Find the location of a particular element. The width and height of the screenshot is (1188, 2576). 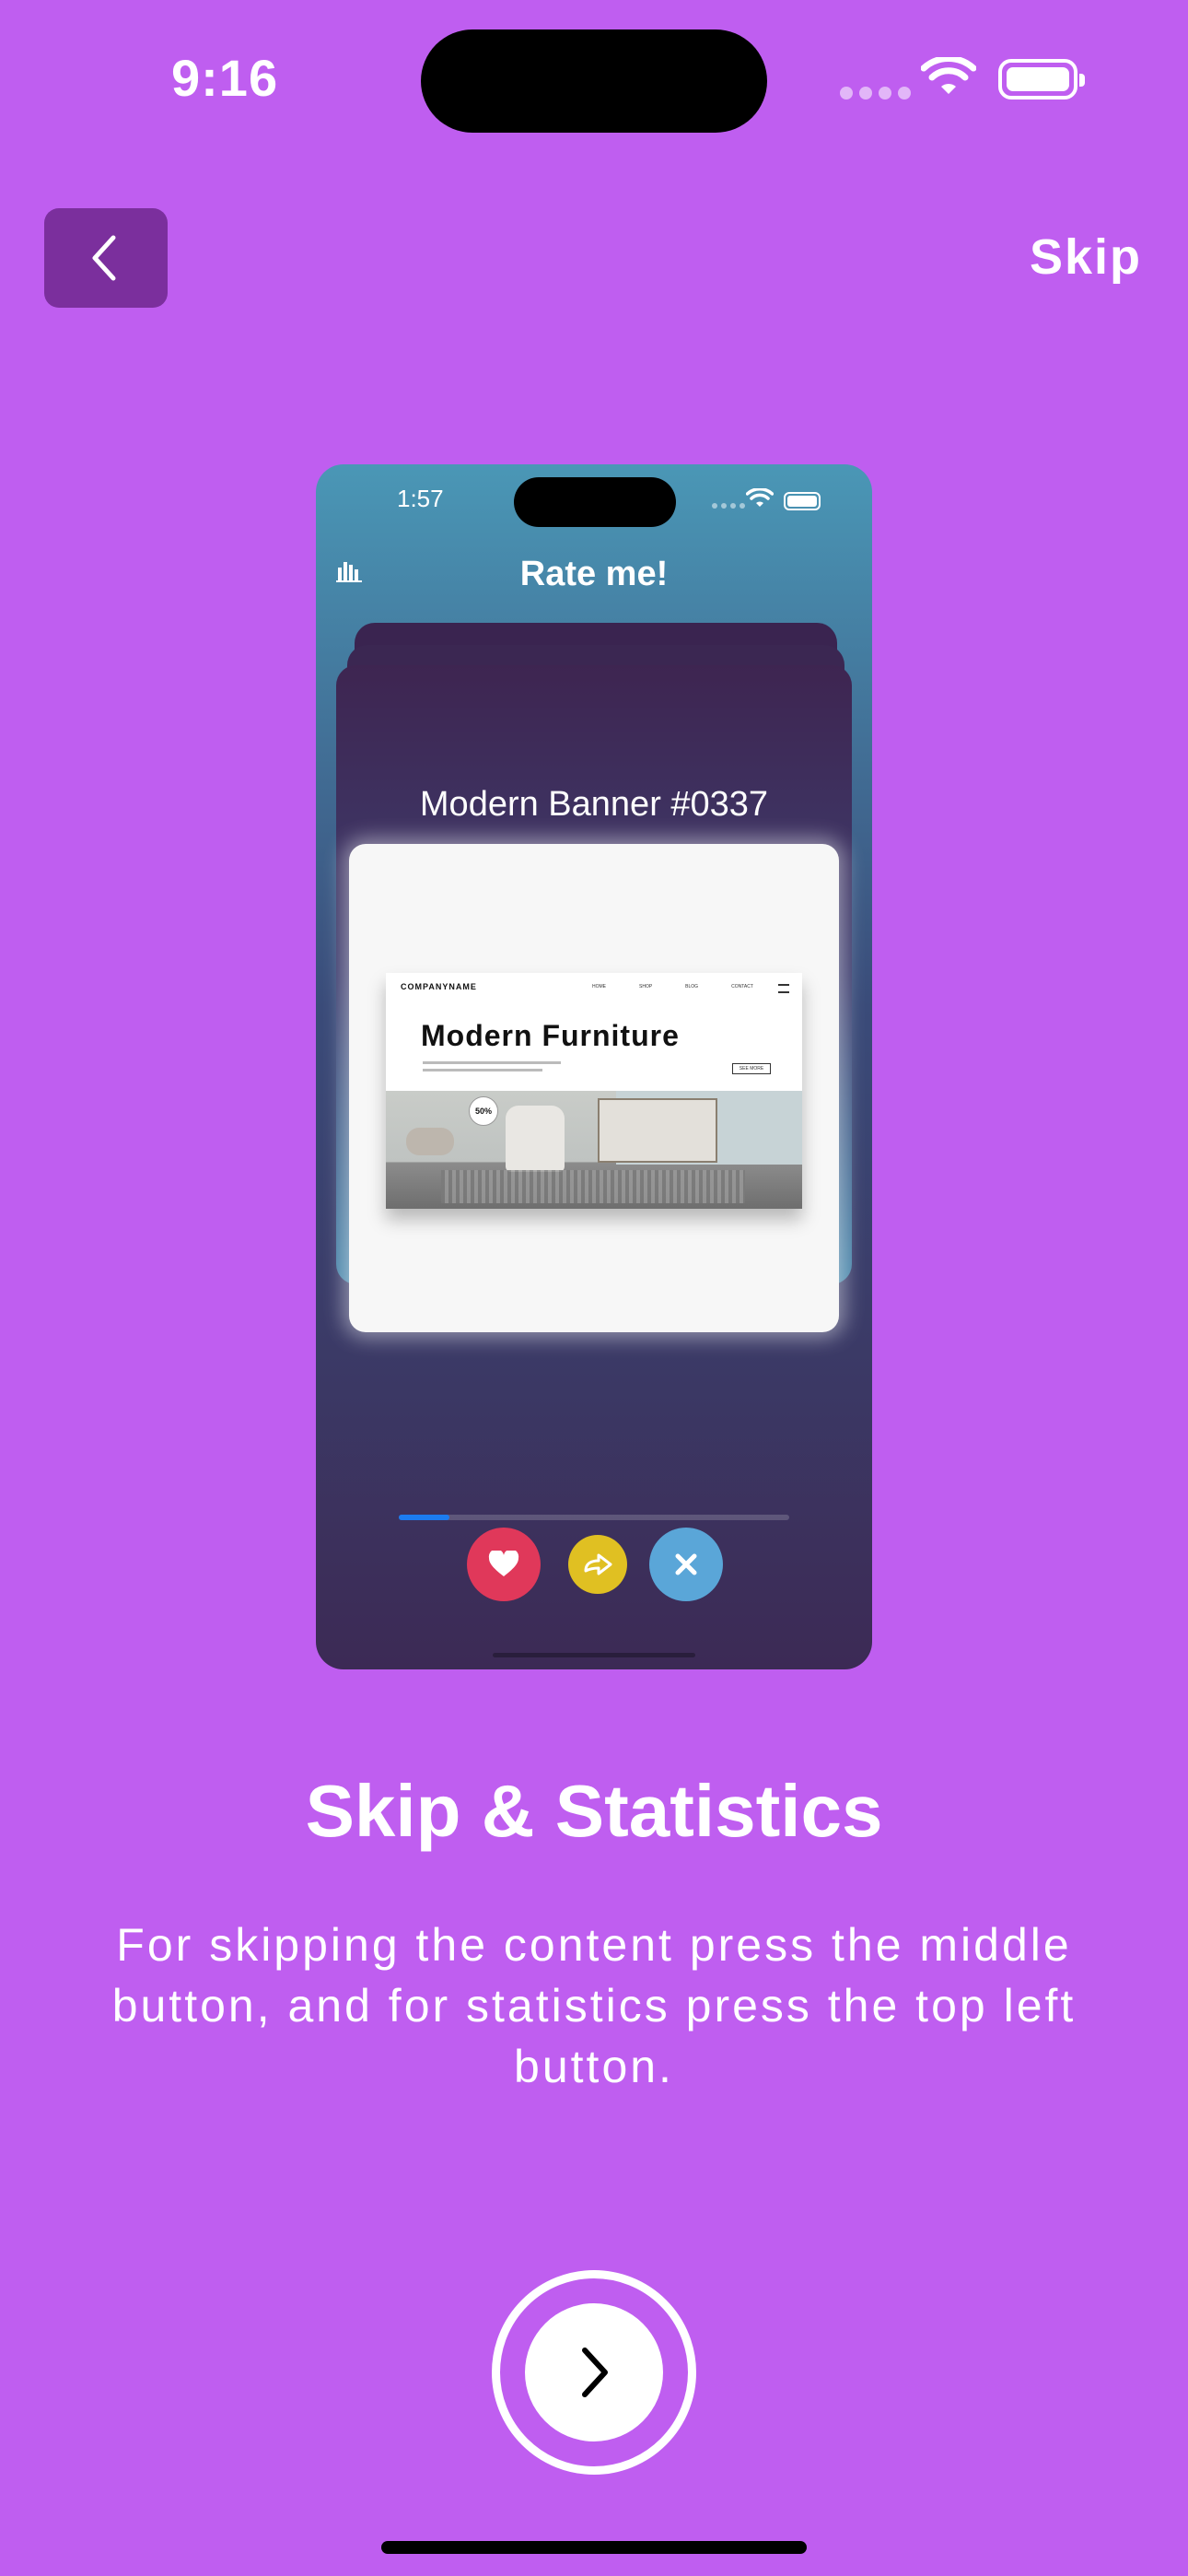

like-button is located at coordinates (504, 1564).